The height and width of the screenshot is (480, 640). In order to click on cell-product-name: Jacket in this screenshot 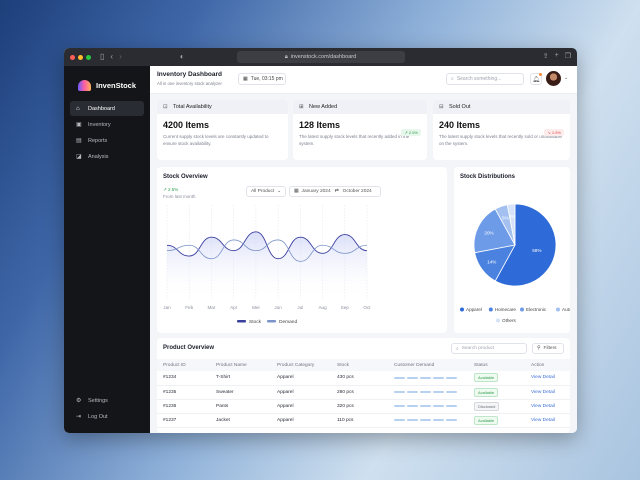, I will do `click(240, 420)`.